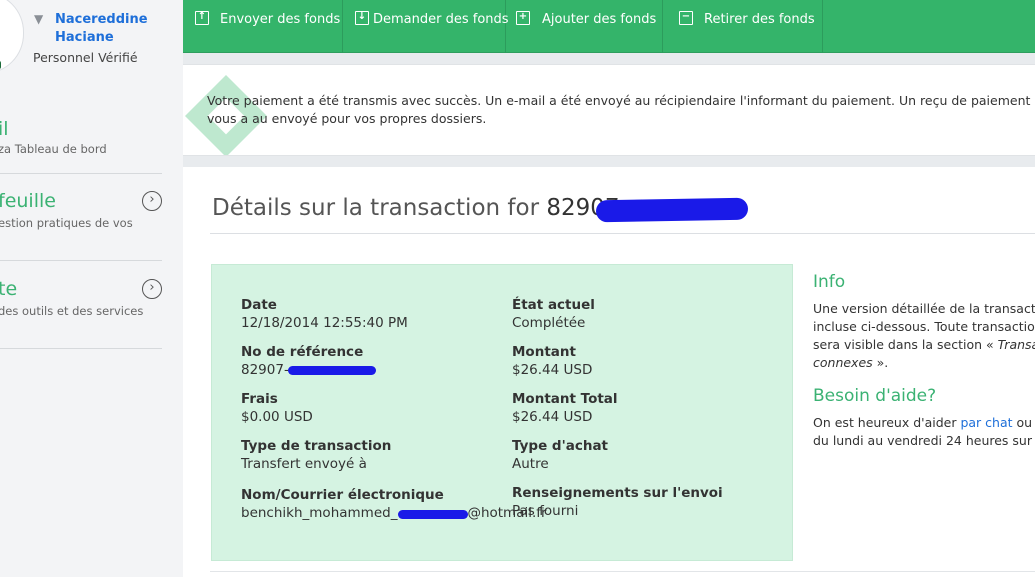  I want to click on field-label: Type de transaction, so click(316, 446).